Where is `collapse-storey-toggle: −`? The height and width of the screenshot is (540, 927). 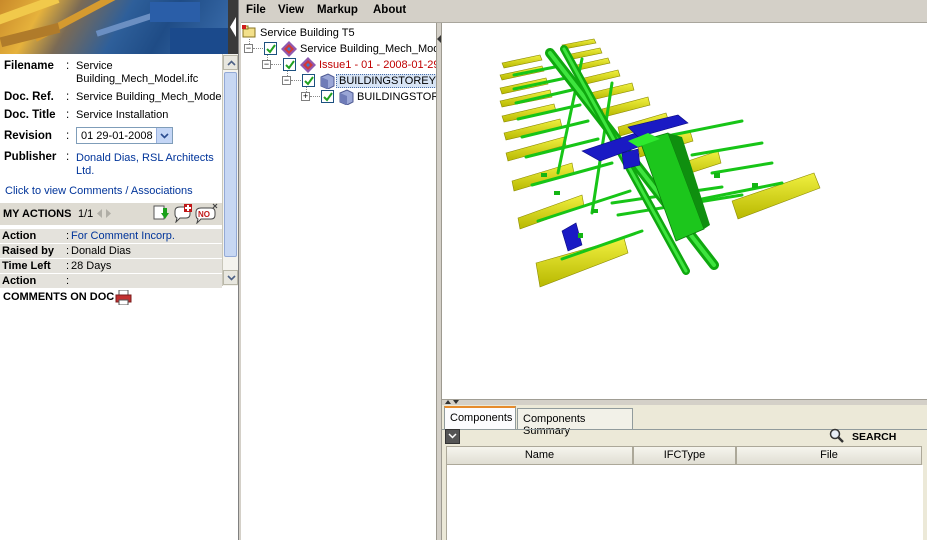 collapse-storey-toggle: − is located at coordinates (286, 80).